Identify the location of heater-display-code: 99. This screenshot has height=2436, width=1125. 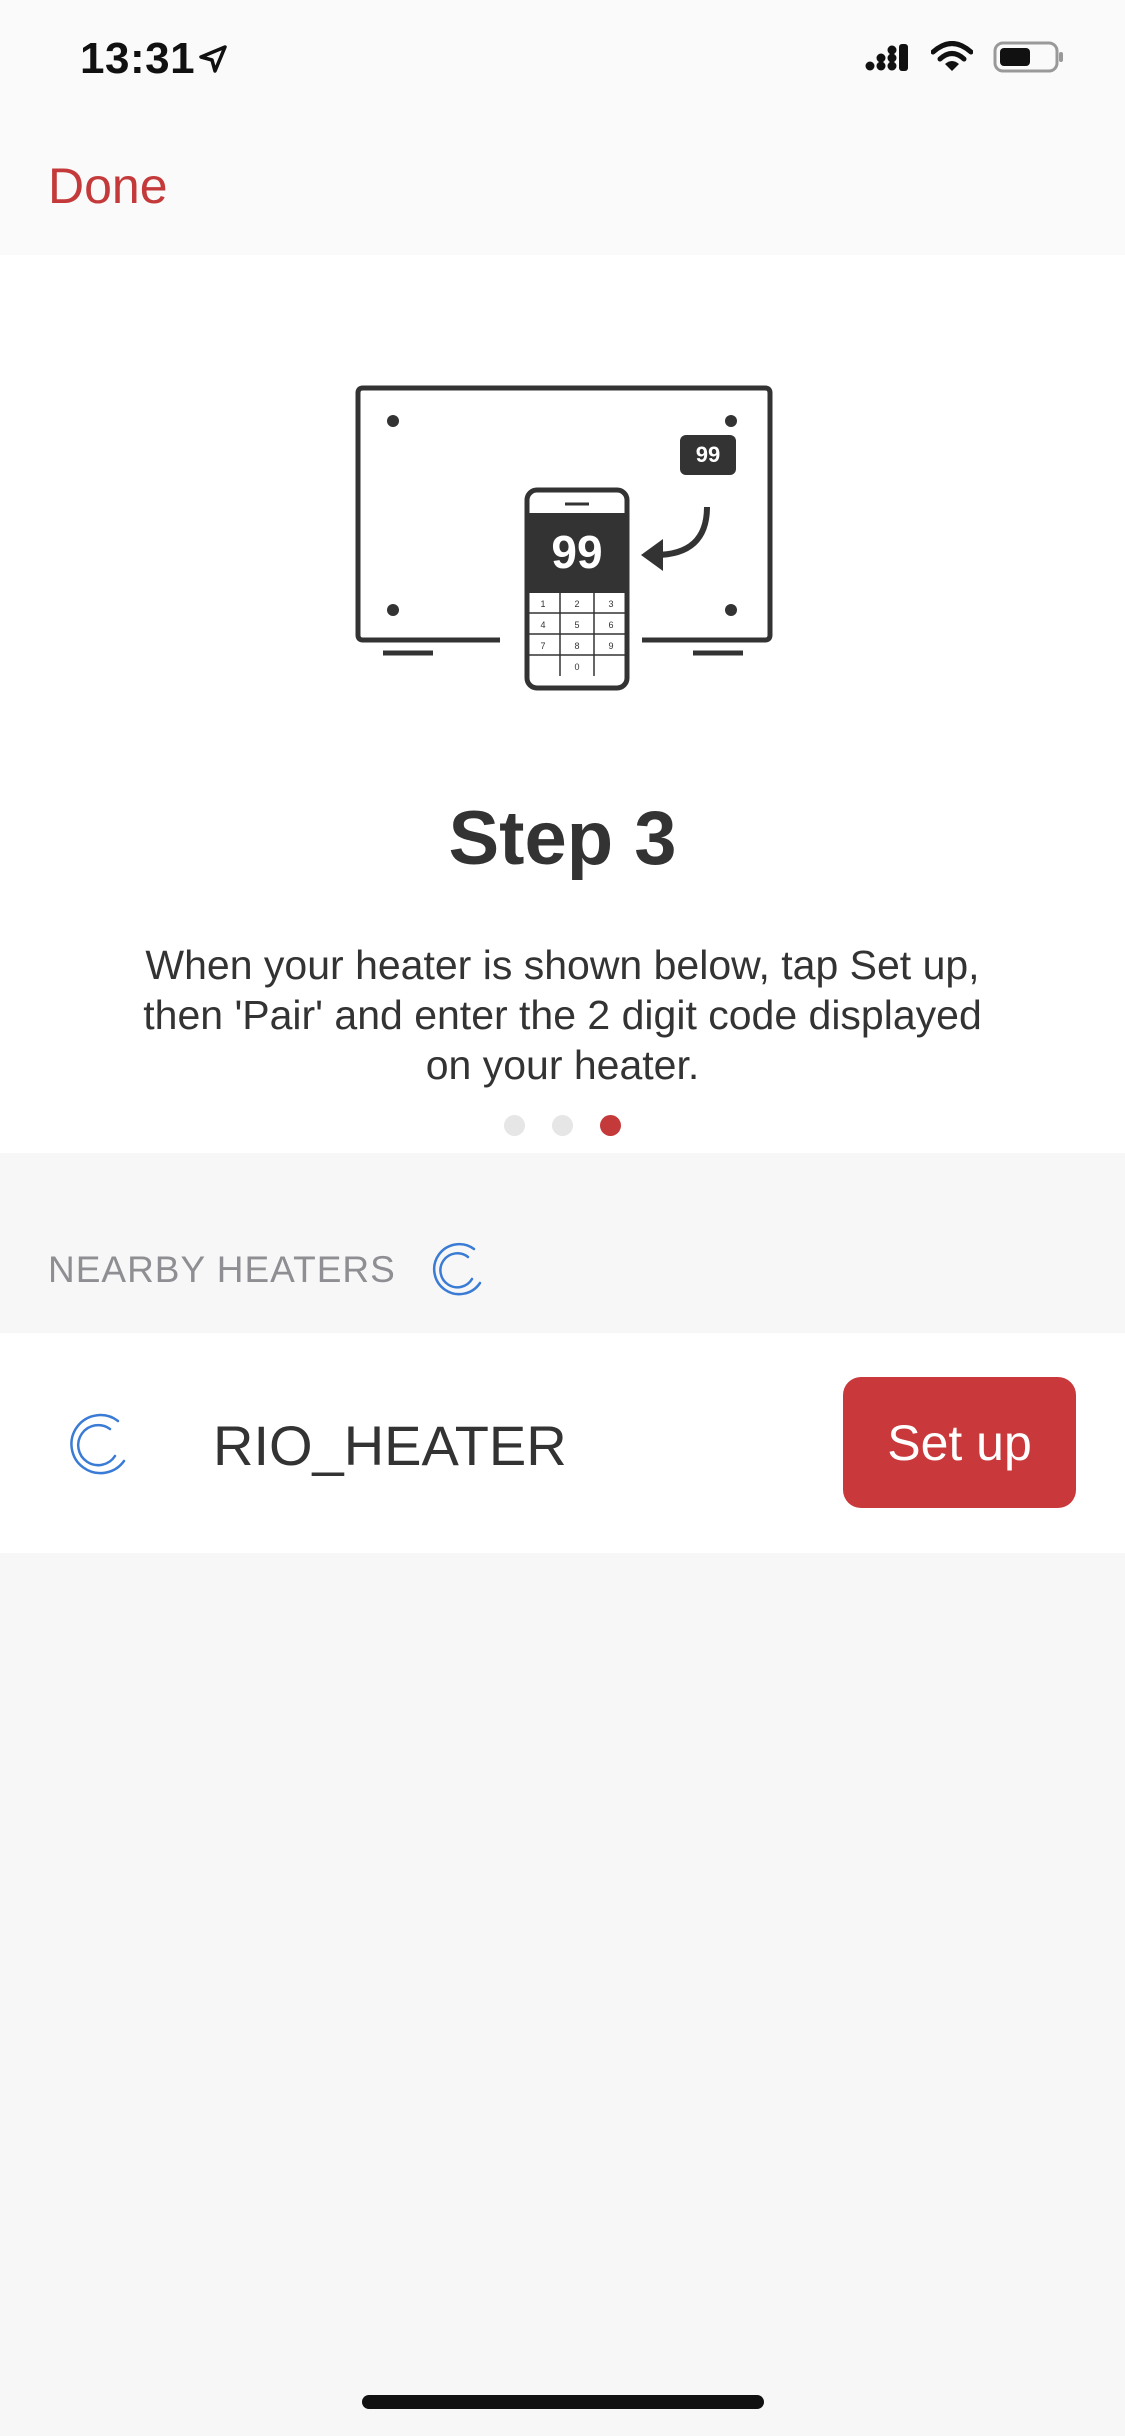
(708, 454).